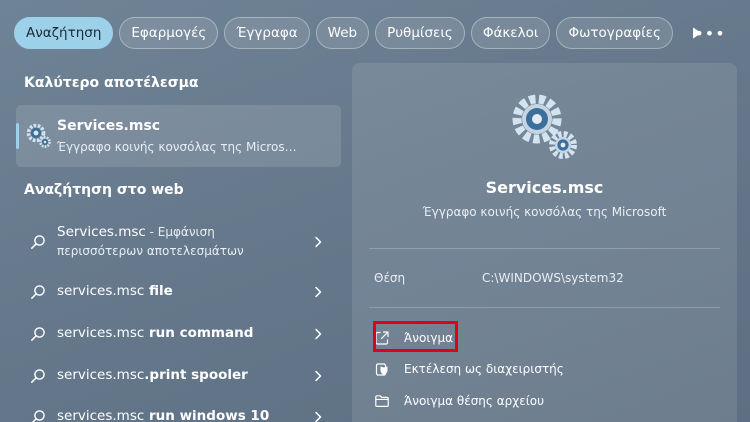 This screenshot has width=750, height=422. What do you see at coordinates (342, 33) in the screenshot?
I see `tab-web: Web` at bounding box center [342, 33].